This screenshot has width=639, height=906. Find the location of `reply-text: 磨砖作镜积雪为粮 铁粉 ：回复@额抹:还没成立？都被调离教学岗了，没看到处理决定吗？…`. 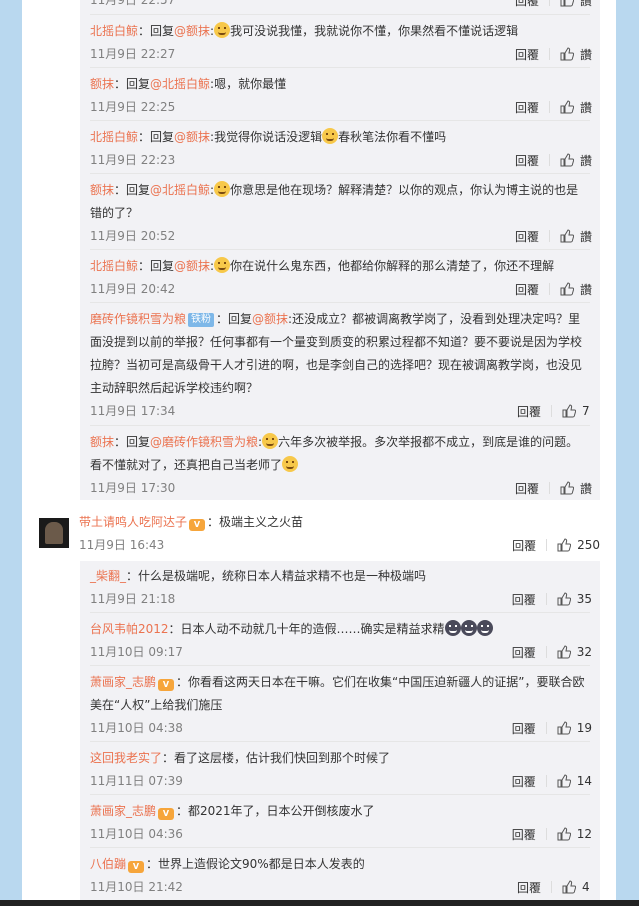

reply-text: 磨砖作镜积雪为粮 铁粉 ：回复@额抹:还没成立？都被调离教学岗了，没看到处理决定吗？… is located at coordinates (335, 319).